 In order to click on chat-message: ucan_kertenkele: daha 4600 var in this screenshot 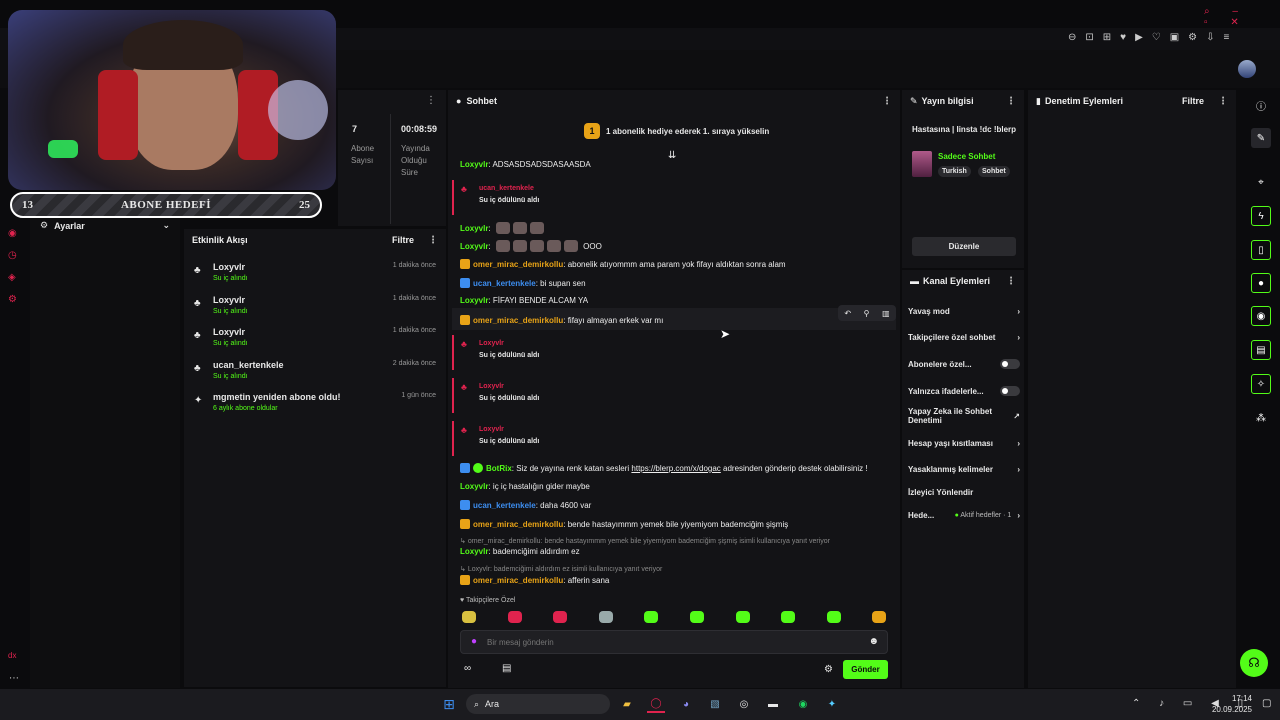, I will do `click(525, 505)`.